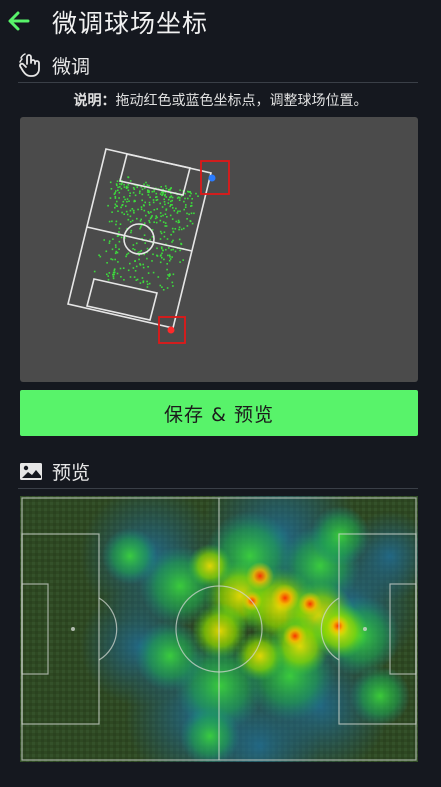 Image resolution: width=441 pixels, height=787 pixels. What do you see at coordinates (94, 101) in the screenshot?
I see `instruction-prefix: 说明：` at bounding box center [94, 101].